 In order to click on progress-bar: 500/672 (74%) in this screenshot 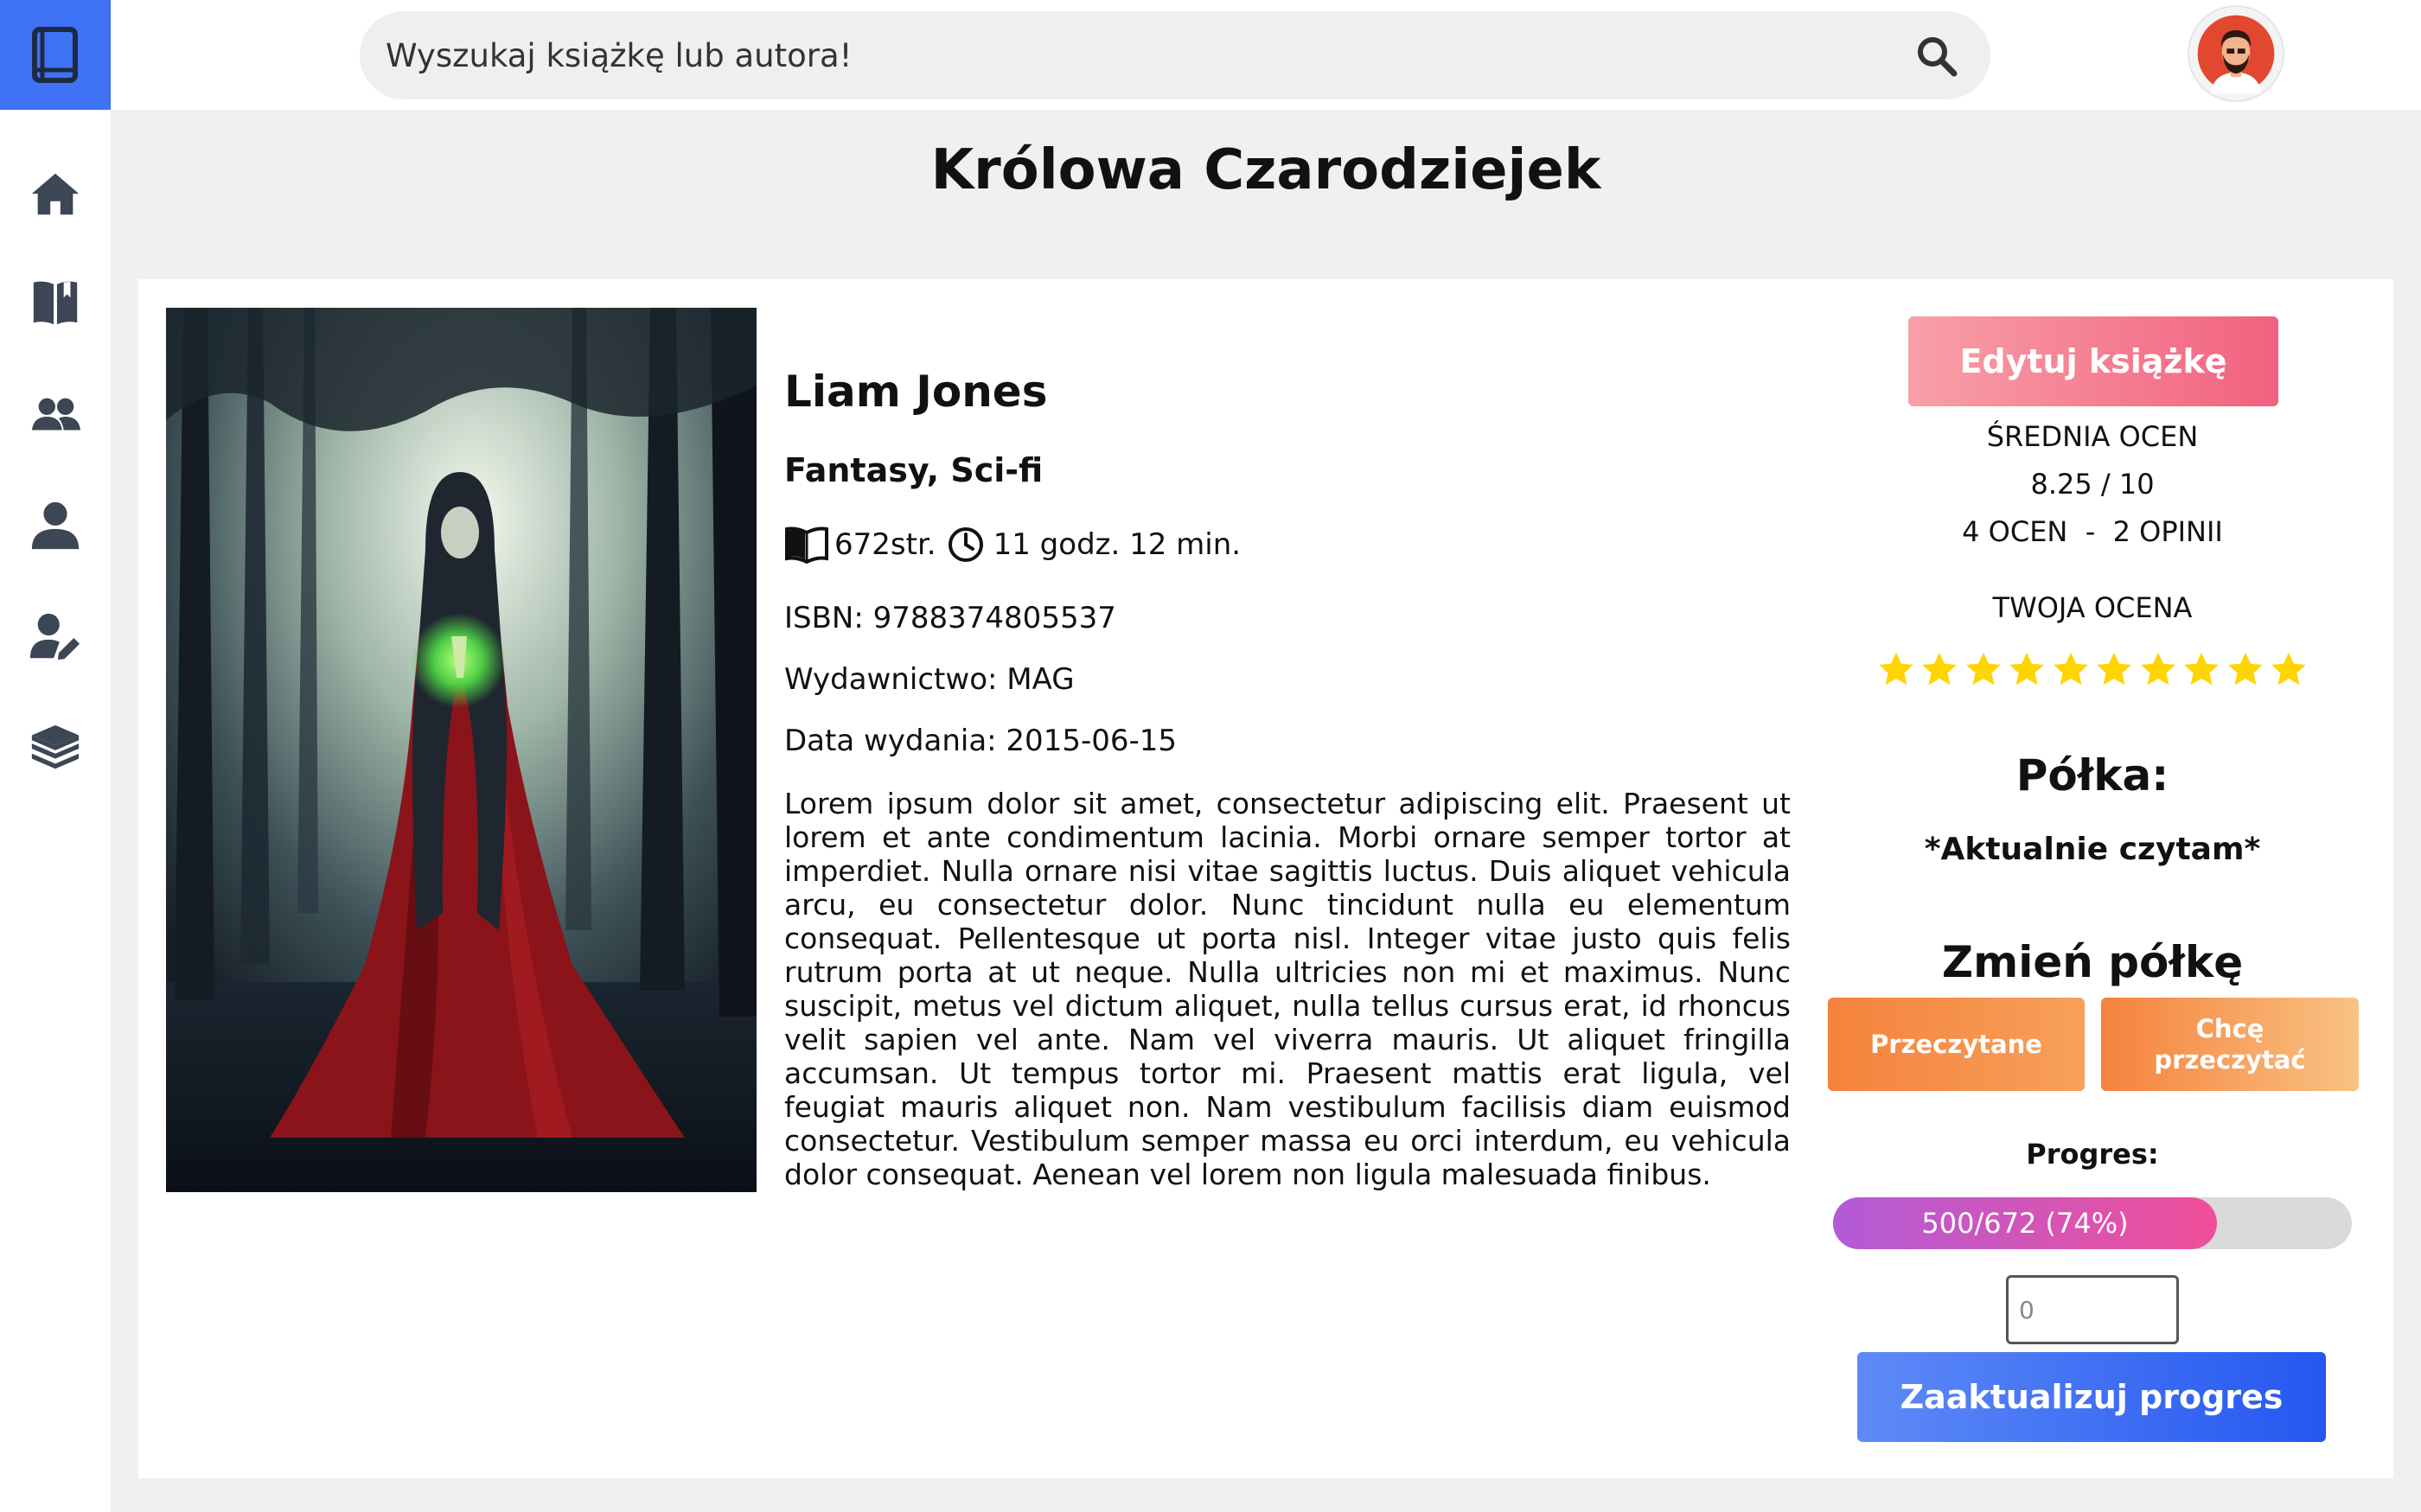, I will do `click(2092, 1223)`.